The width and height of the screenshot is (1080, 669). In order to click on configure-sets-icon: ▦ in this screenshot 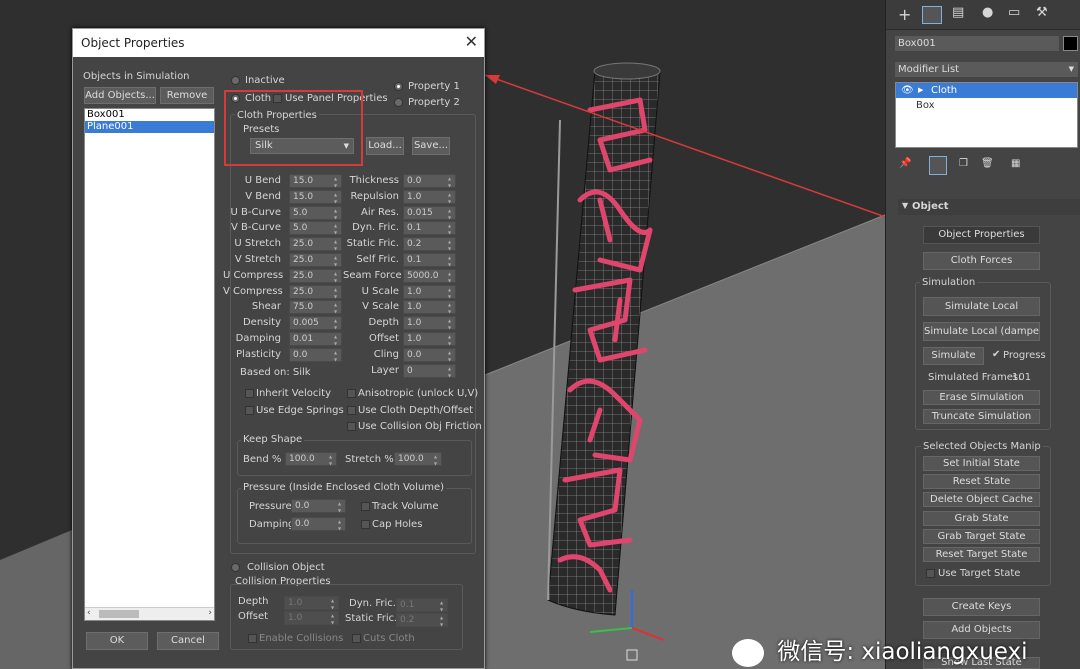, I will do `click(1015, 163)`.